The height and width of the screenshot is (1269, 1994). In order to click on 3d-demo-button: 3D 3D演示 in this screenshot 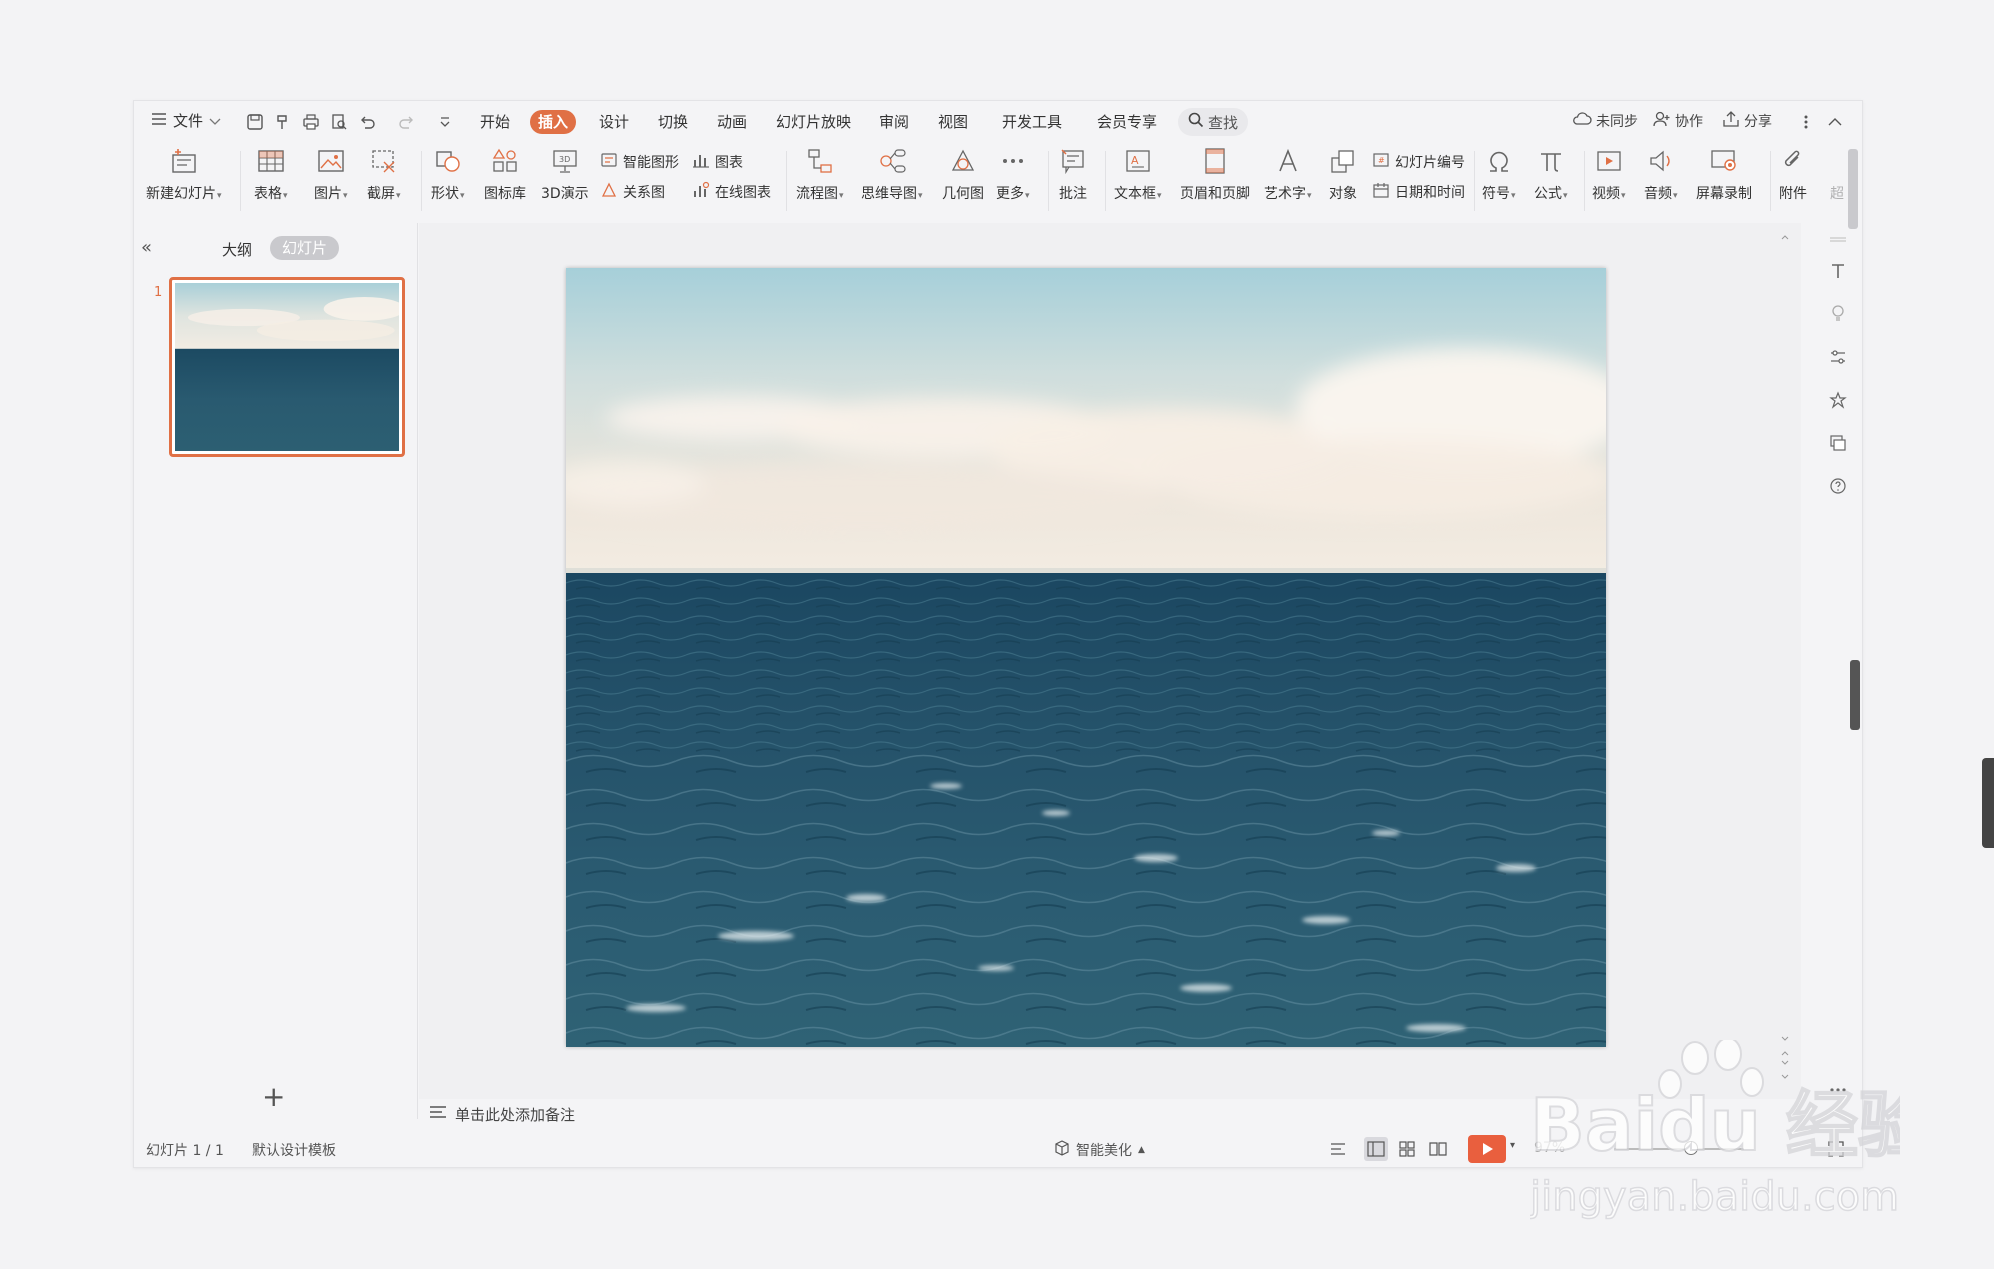, I will do `click(565, 173)`.